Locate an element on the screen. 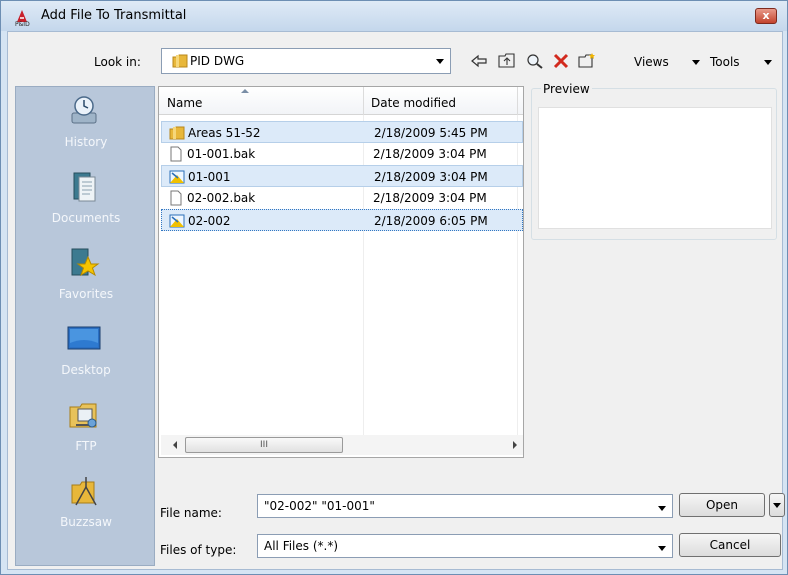 The width and height of the screenshot is (788, 575). place-label: Favorites is located at coordinates (86, 294).